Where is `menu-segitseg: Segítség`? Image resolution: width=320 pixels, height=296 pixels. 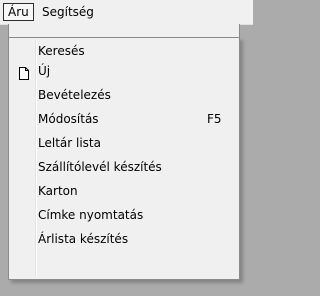
menu-segitseg: Segítség is located at coordinates (68, 12).